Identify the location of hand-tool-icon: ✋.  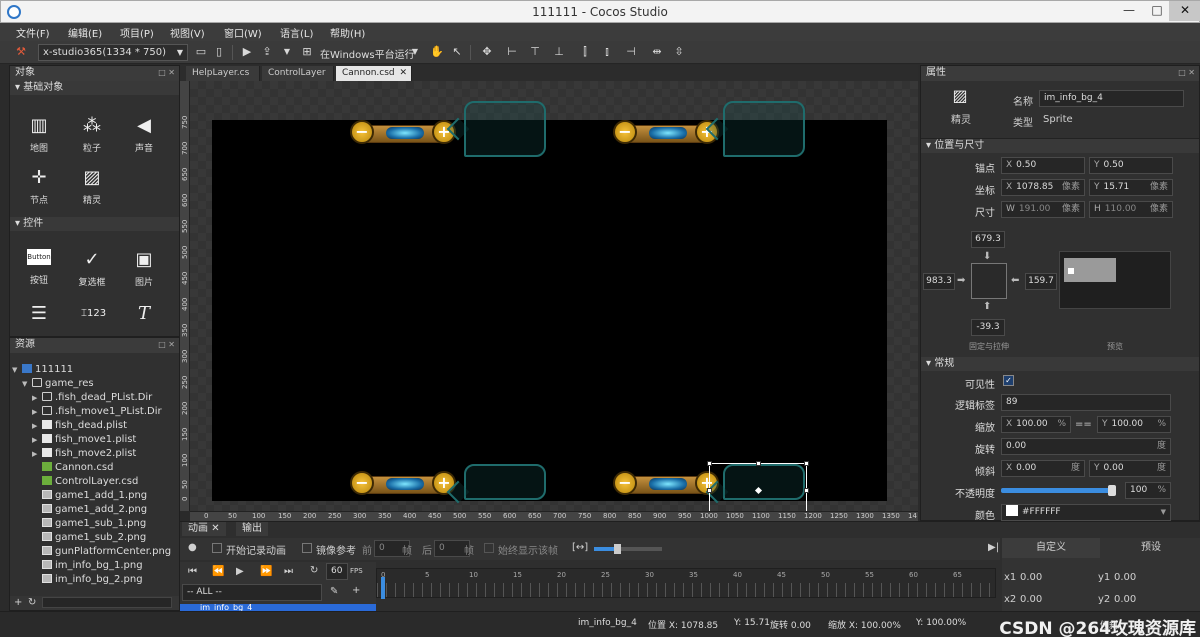
(437, 52).